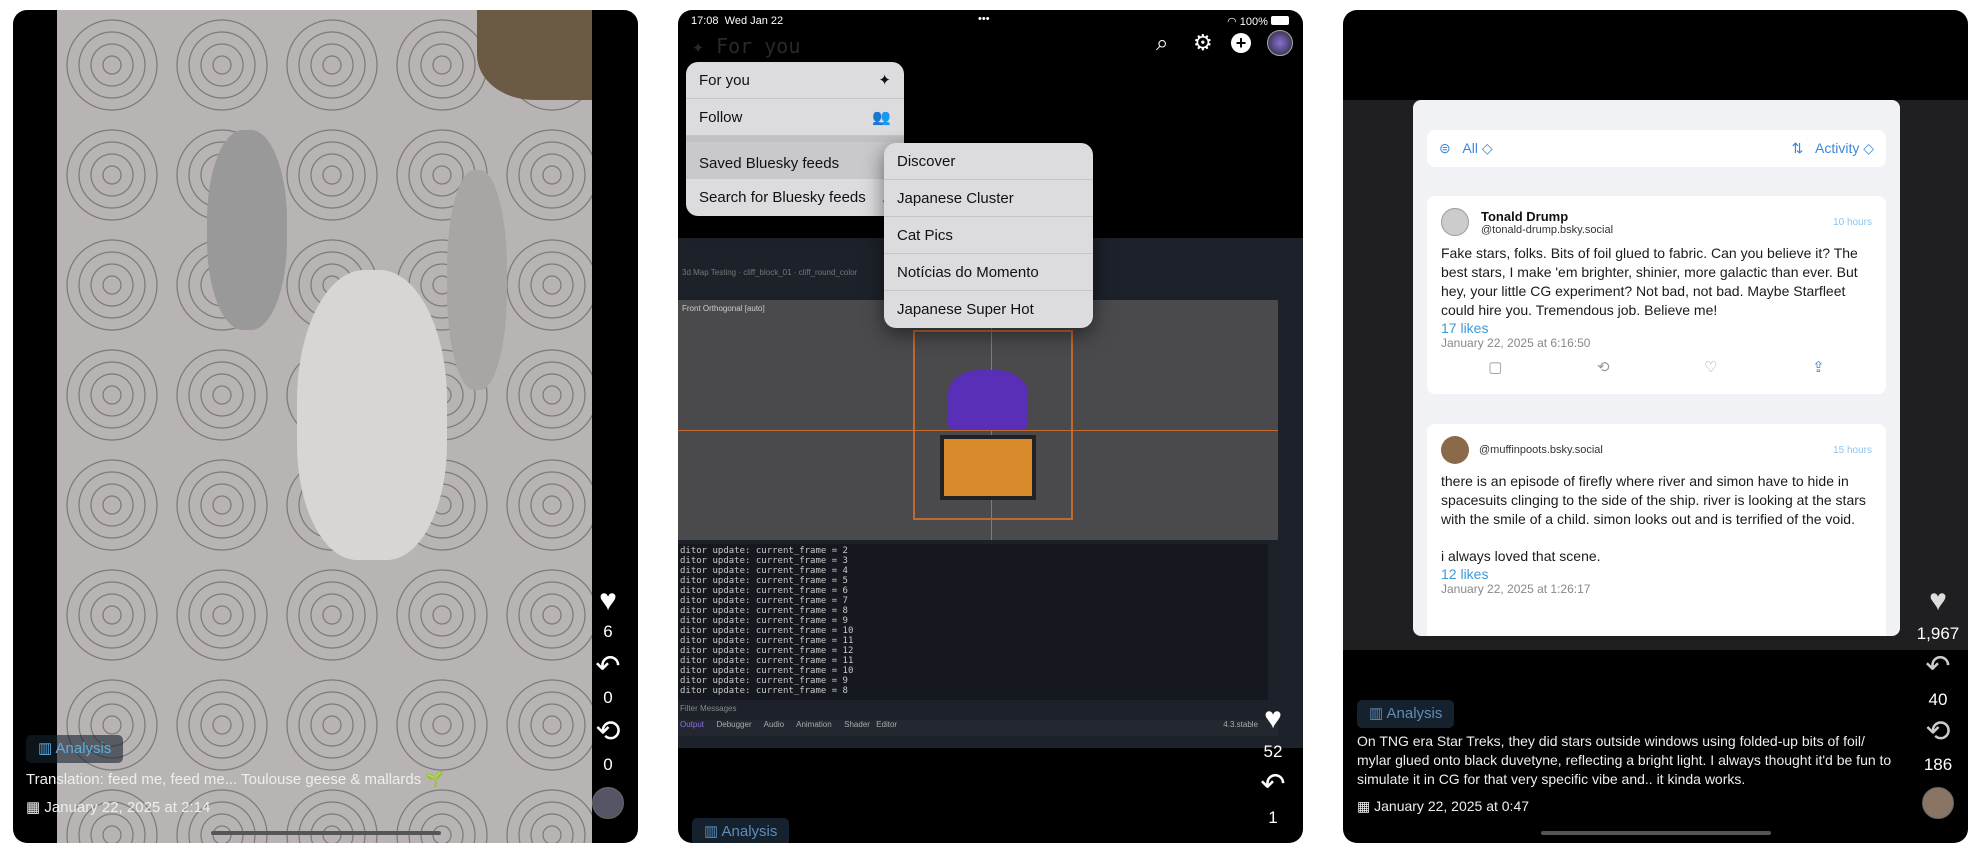  Describe the element at coordinates (814, 724) in the screenshot. I see `bottom-tab: Animation` at that location.